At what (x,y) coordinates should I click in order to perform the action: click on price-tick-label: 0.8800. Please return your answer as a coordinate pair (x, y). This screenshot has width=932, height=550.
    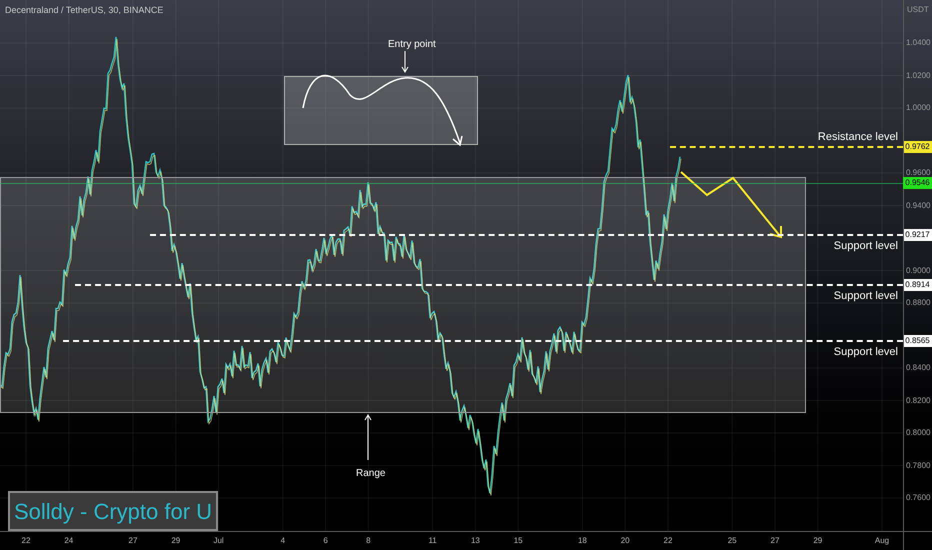
    Looking at the image, I should click on (918, 303).